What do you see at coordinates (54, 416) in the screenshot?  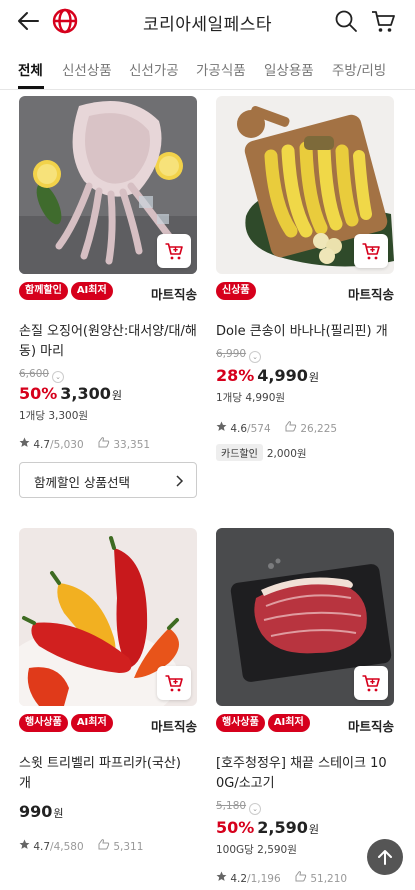 I see `unit-price: 1개당 3,300원` at bounding box center [54, 416].